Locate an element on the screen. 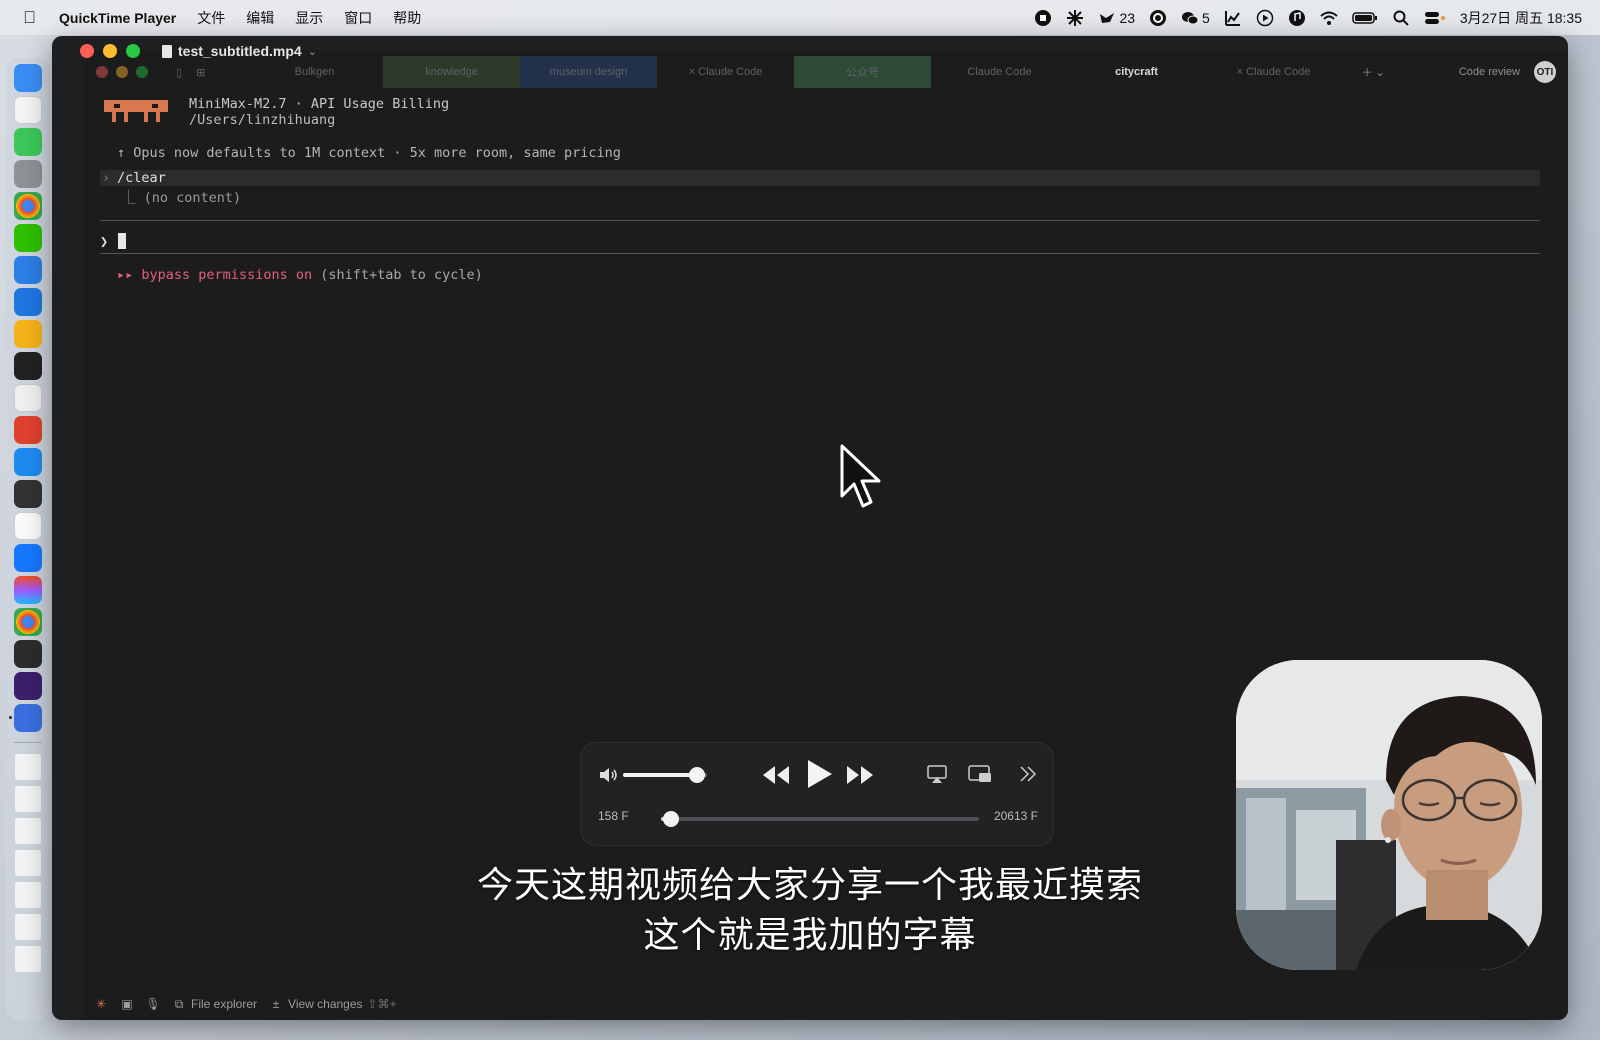  control-center-icon is located at coordinates (1435, 18).